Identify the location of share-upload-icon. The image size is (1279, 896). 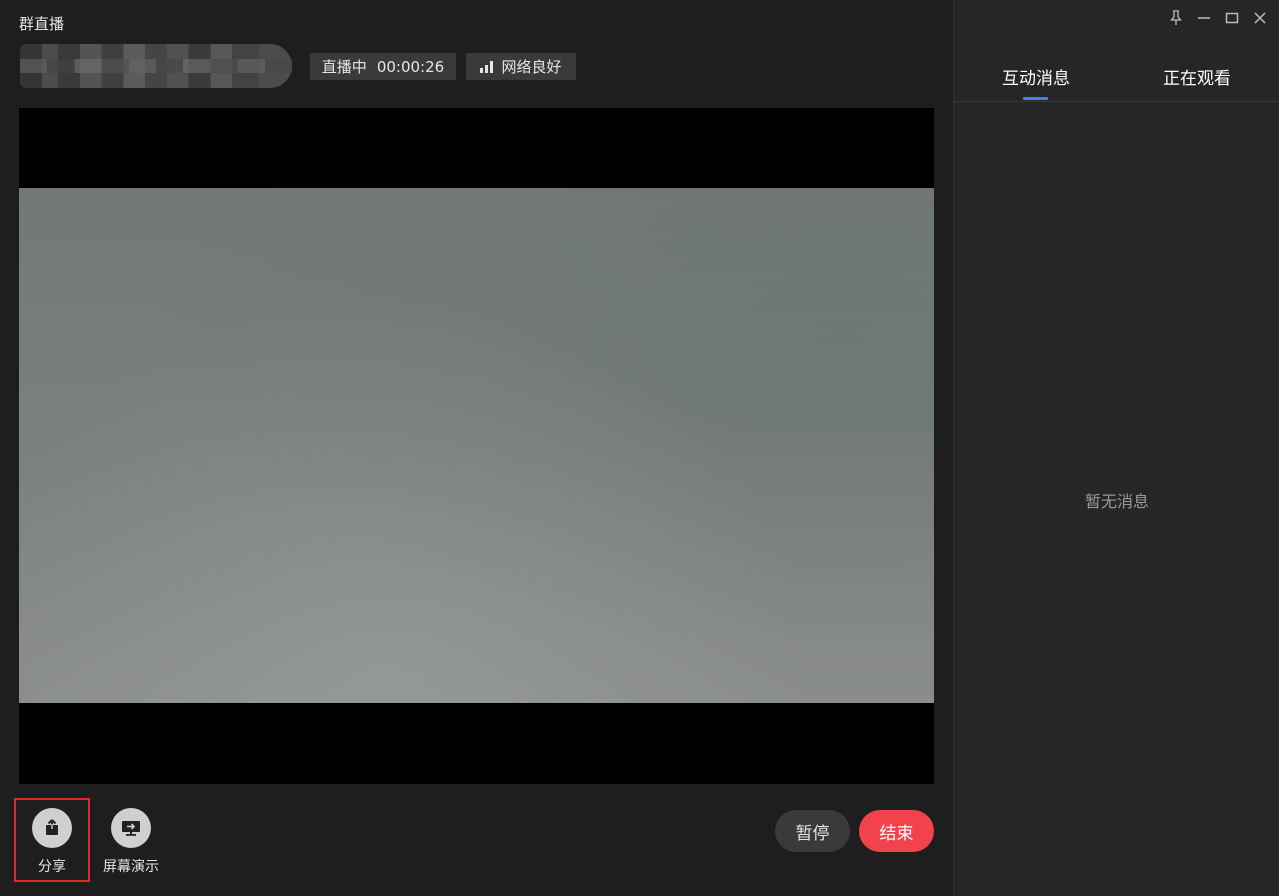
(52, 828).